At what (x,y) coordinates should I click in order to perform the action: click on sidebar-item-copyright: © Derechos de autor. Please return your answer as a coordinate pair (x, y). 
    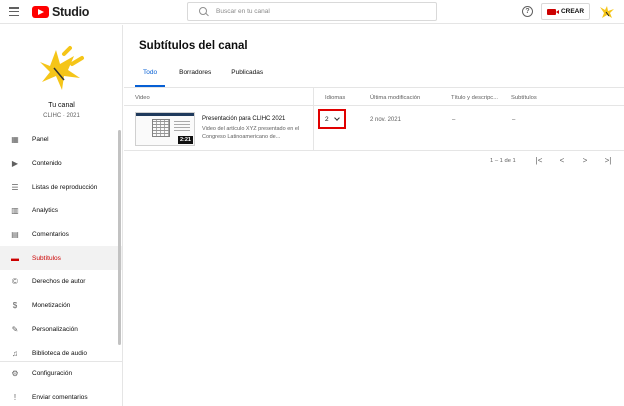
    Looking at the image, I should click on (61, 282).